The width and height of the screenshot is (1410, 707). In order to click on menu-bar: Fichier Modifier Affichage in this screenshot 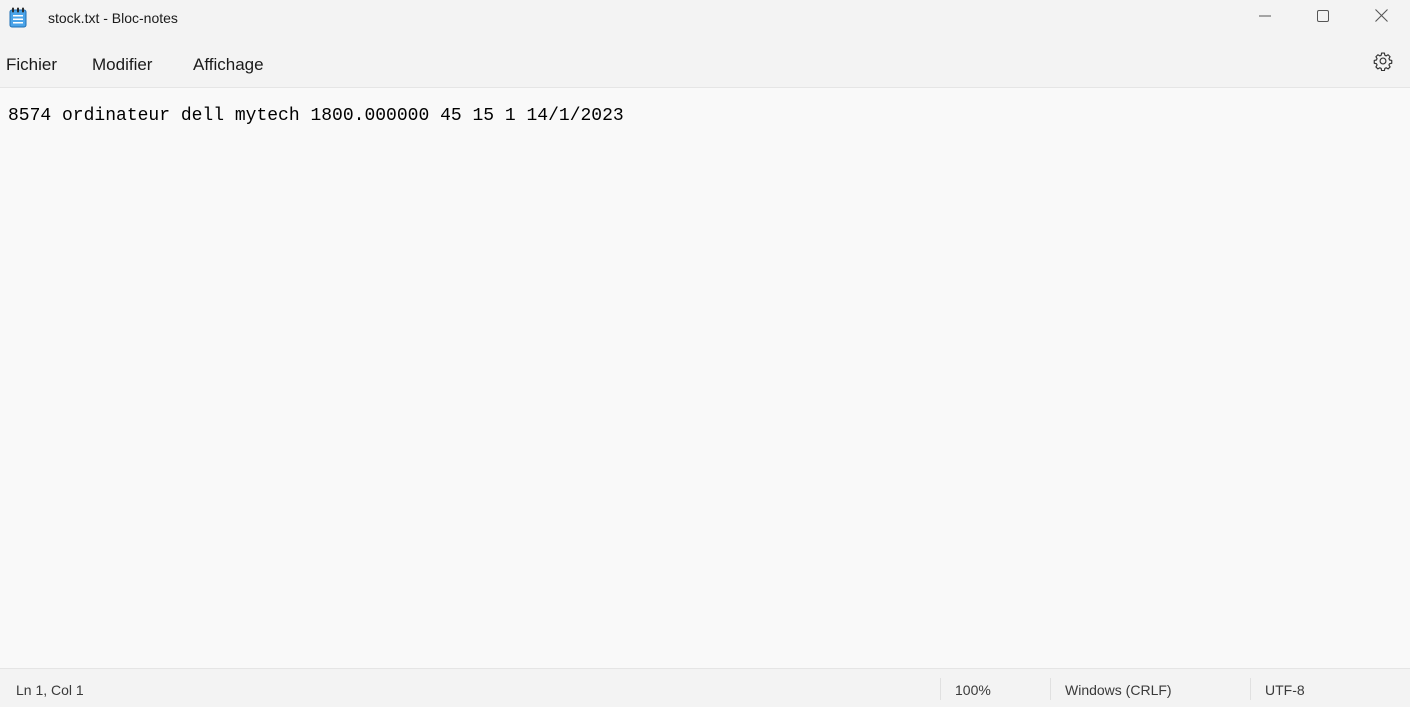, I will do `click(705, 63)`.